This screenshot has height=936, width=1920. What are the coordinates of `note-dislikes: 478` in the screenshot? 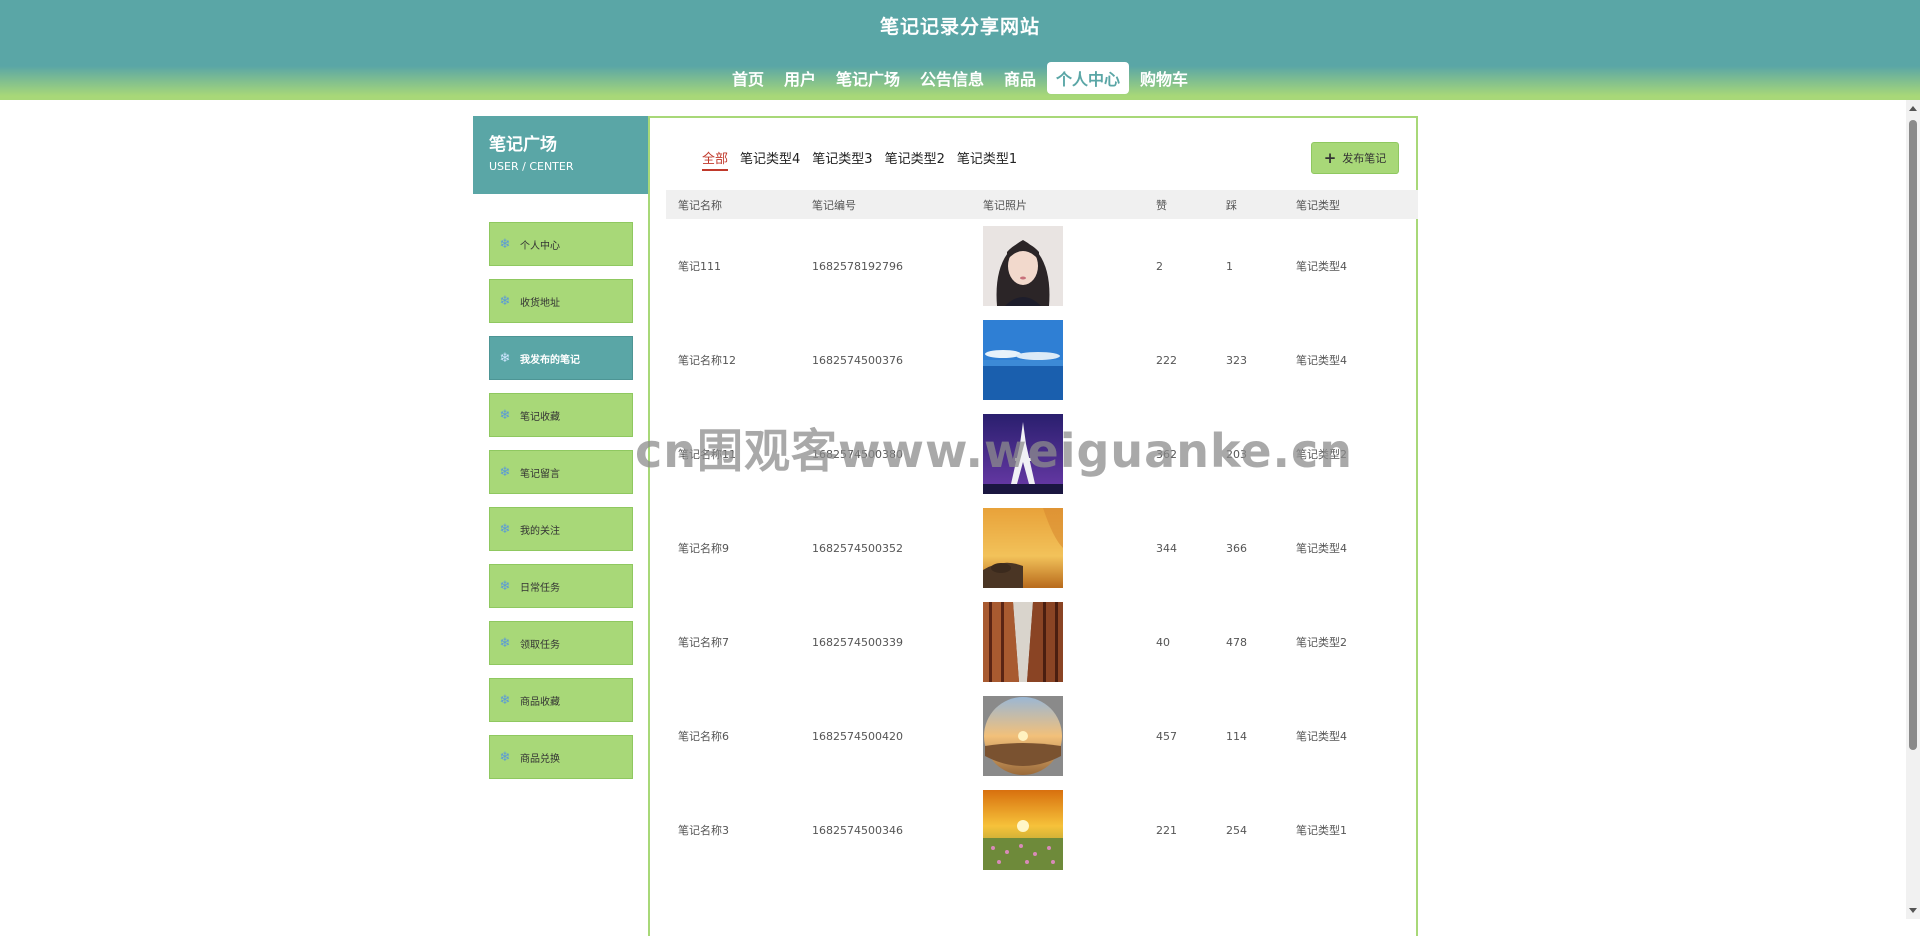 It's located at (1236, 642).